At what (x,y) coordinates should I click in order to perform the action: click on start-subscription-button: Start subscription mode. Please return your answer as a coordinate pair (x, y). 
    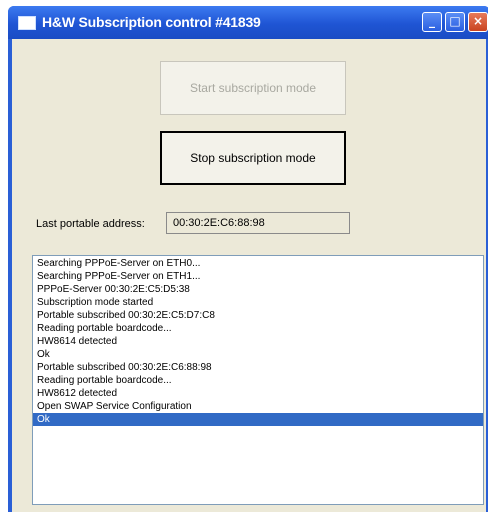
    Looking at the image, I should click on (253, 88).